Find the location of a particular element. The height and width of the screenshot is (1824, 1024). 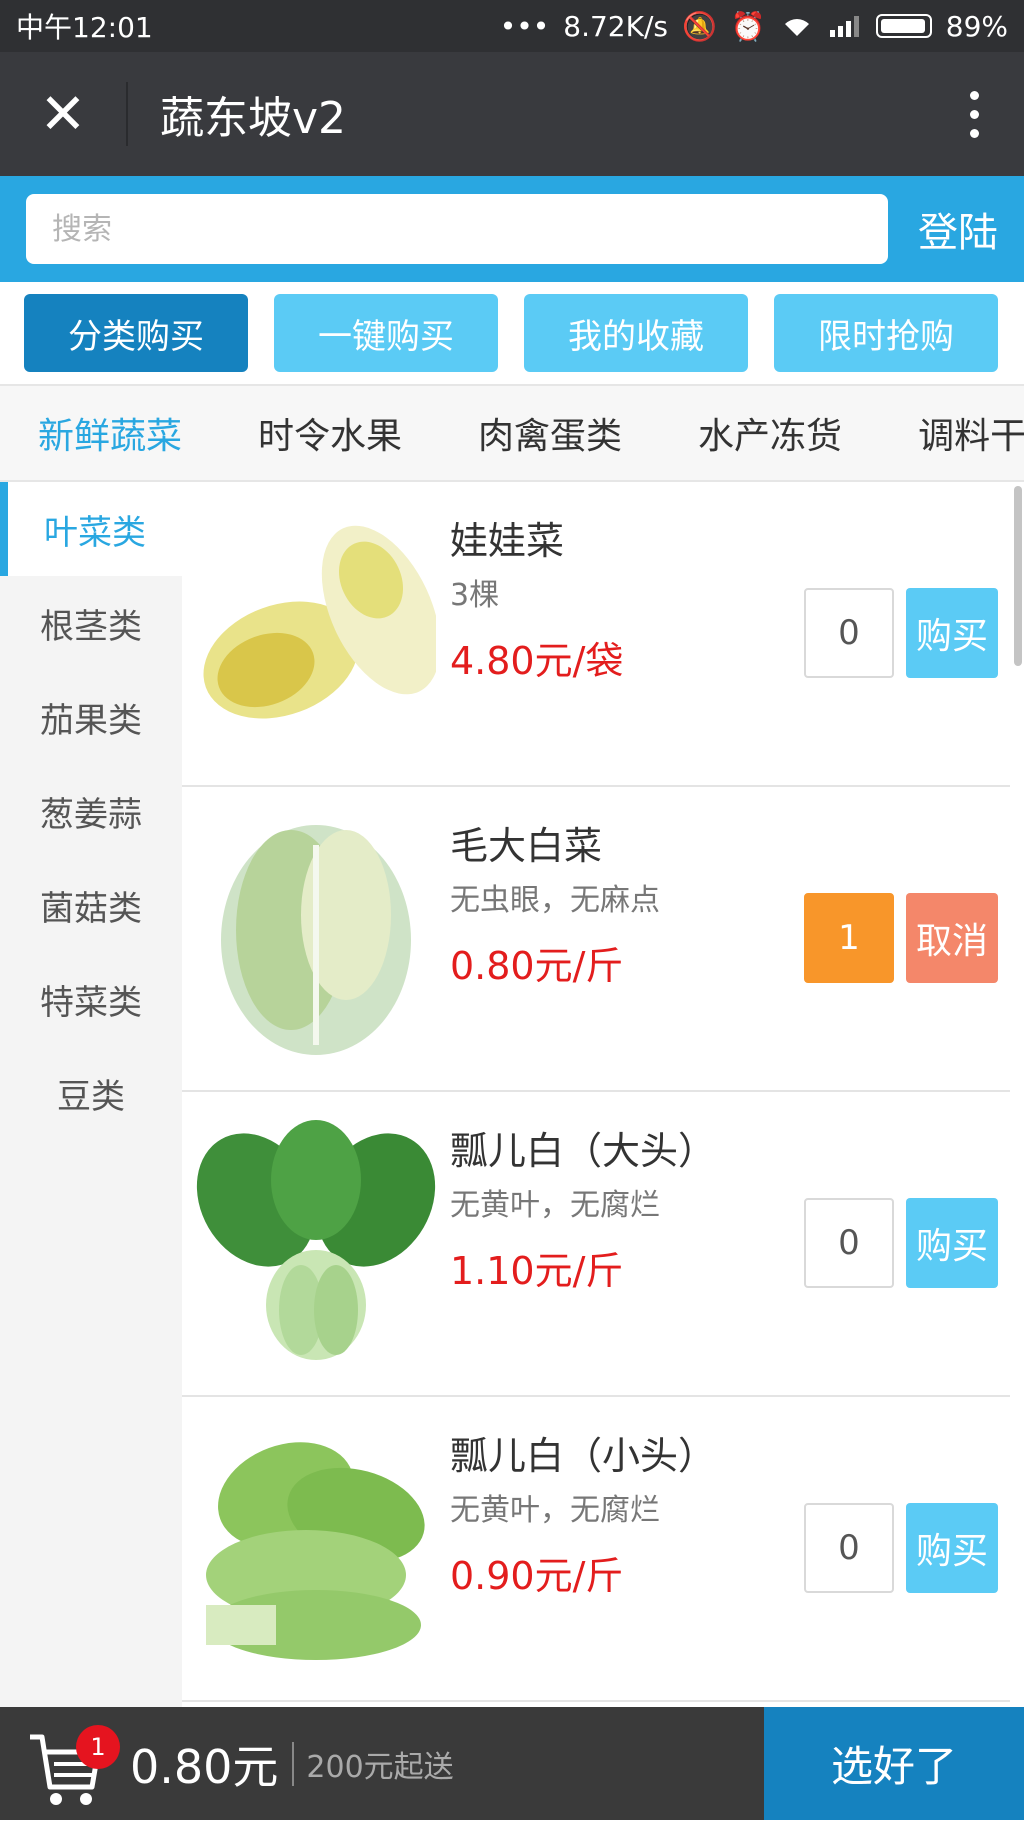

search-input is located at coordinates (457, 229).